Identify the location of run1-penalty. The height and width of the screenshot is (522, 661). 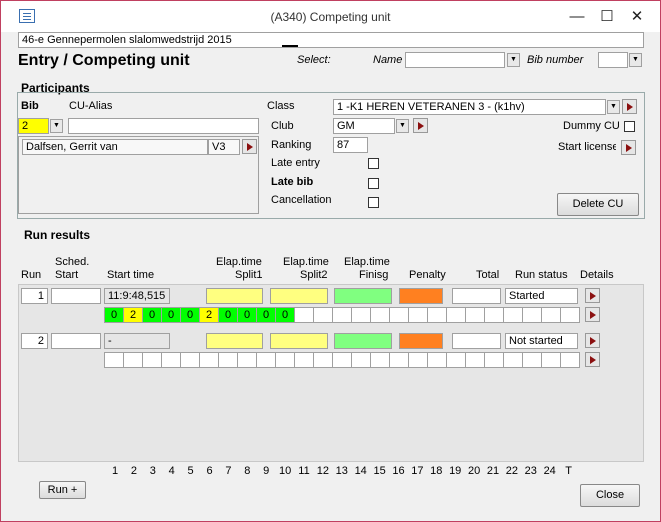
(421, 296).